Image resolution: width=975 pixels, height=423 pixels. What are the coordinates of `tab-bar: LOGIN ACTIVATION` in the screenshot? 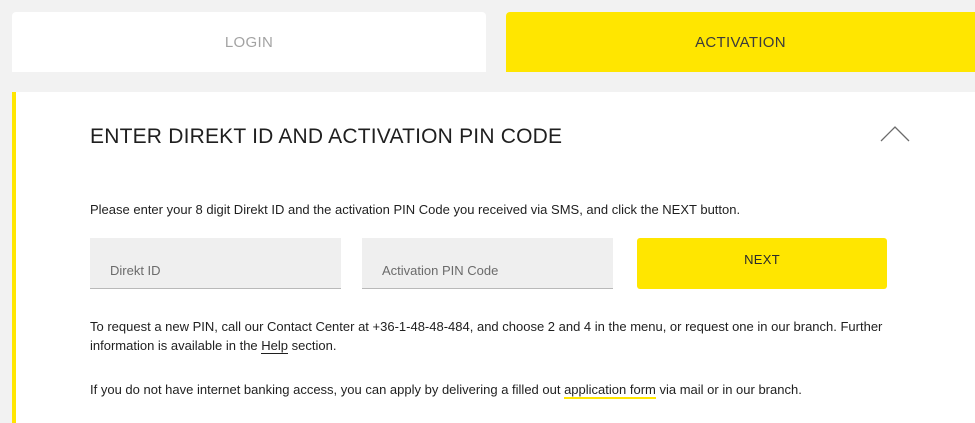 It's located at (493, 42).